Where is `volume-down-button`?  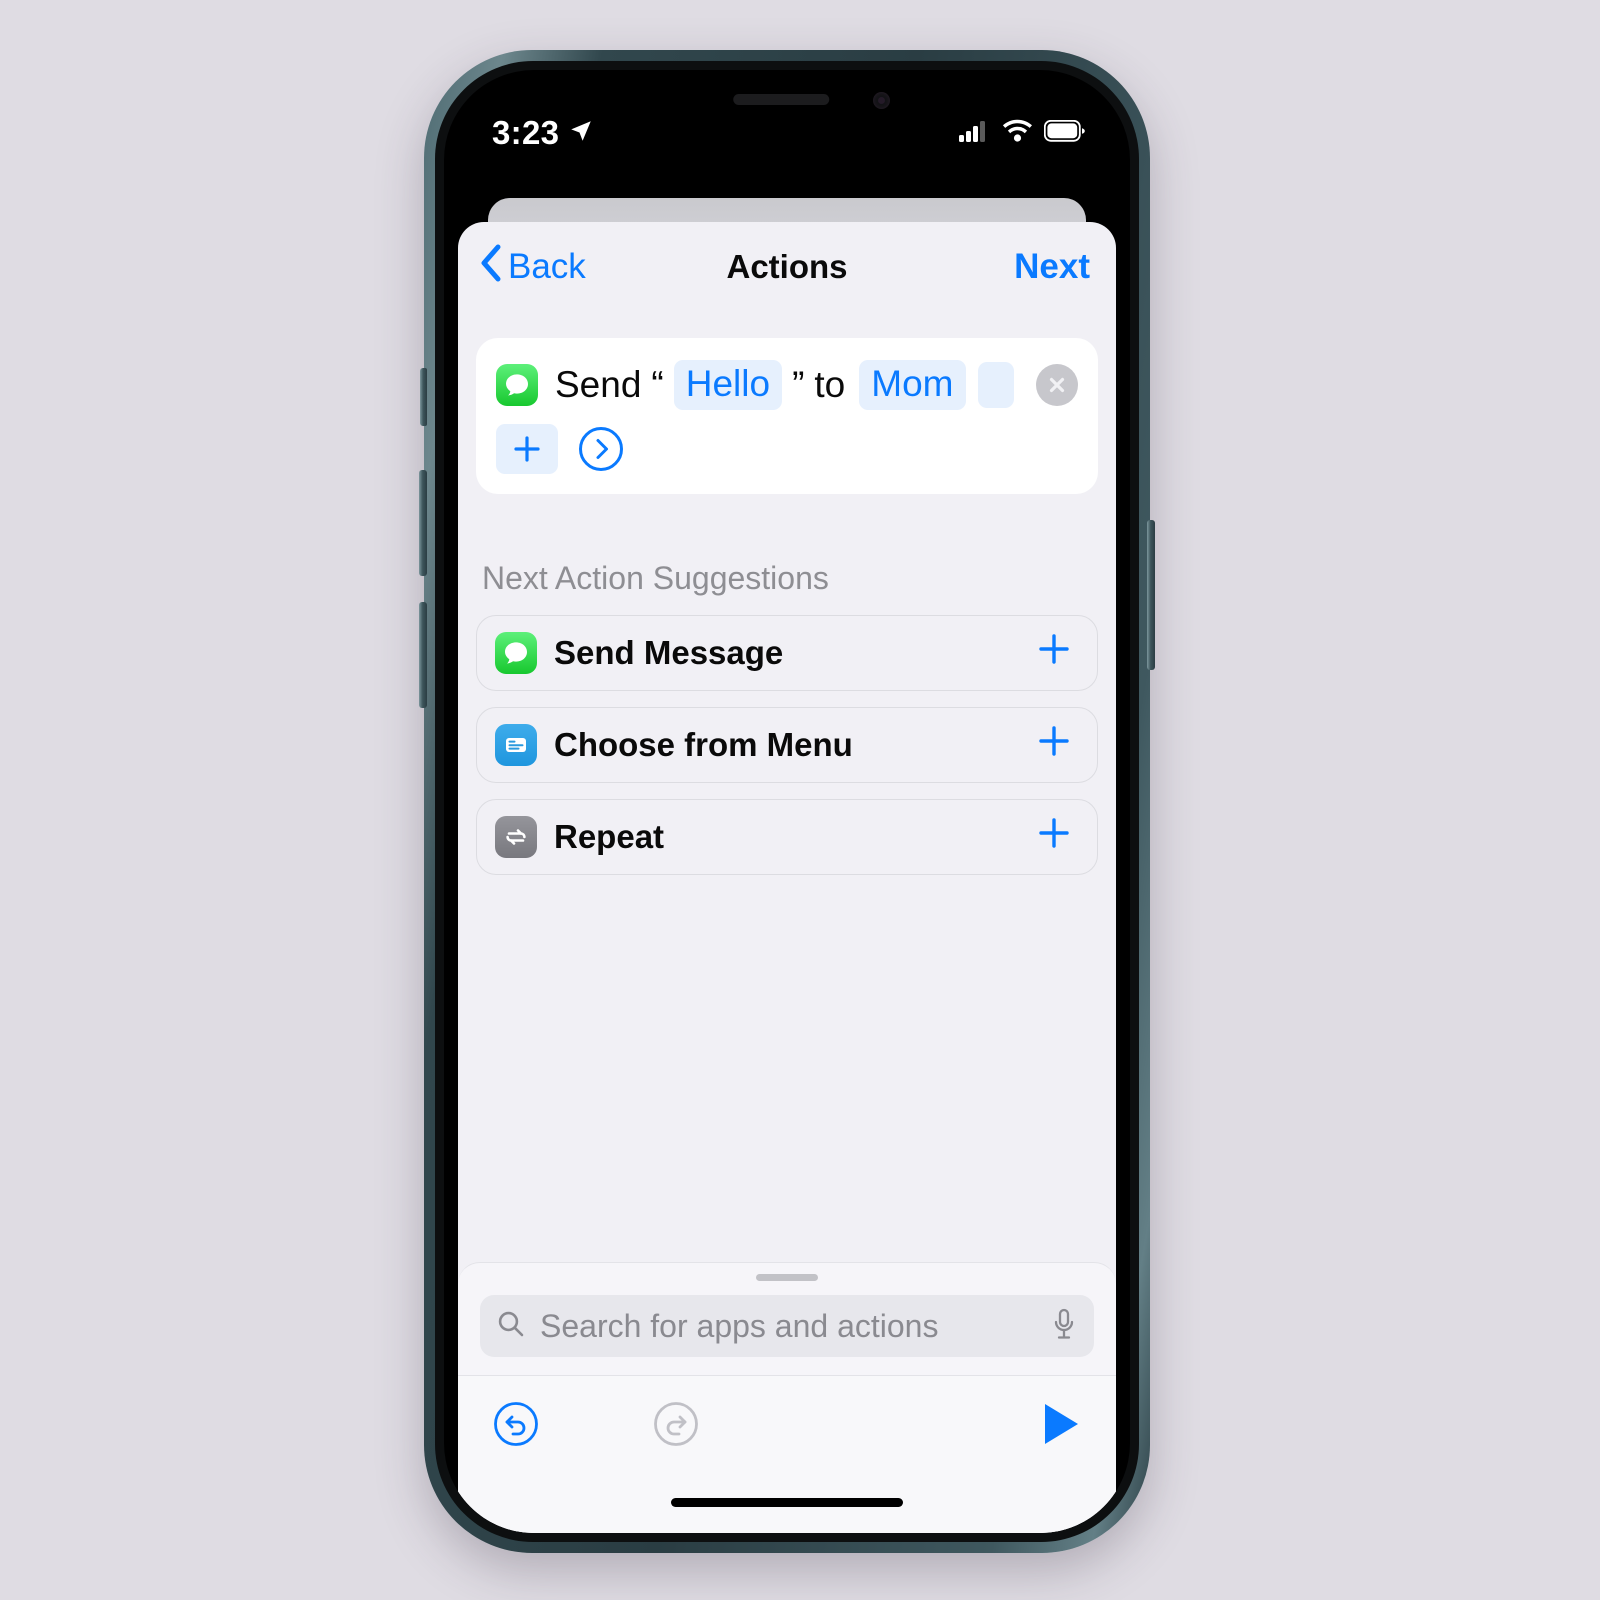 volume-down-button is located at coordinates (423, 655).